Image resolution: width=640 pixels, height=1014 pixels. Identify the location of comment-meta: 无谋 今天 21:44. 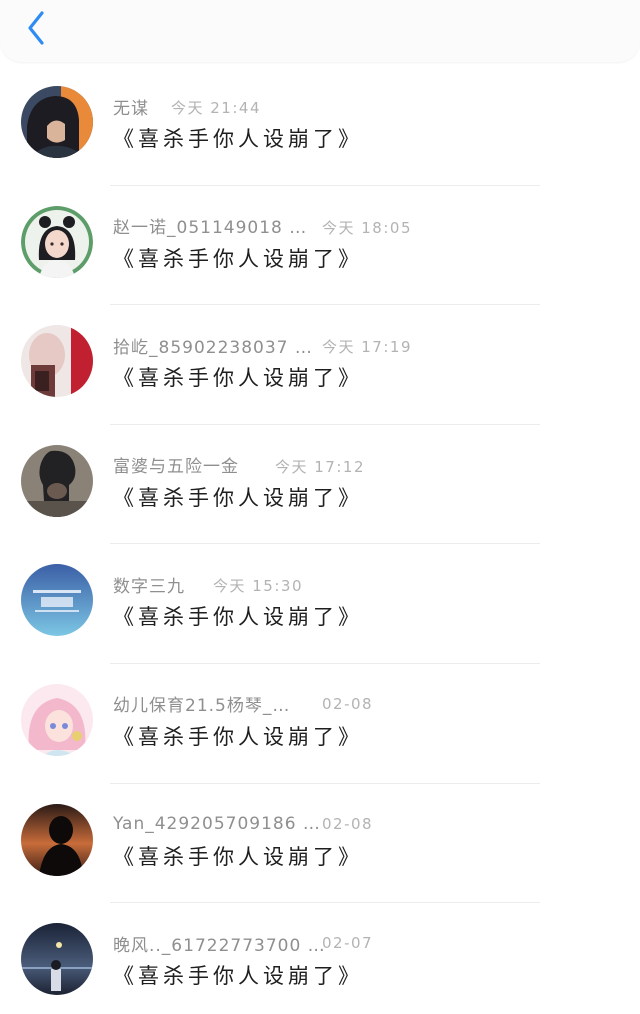
(186, 106).